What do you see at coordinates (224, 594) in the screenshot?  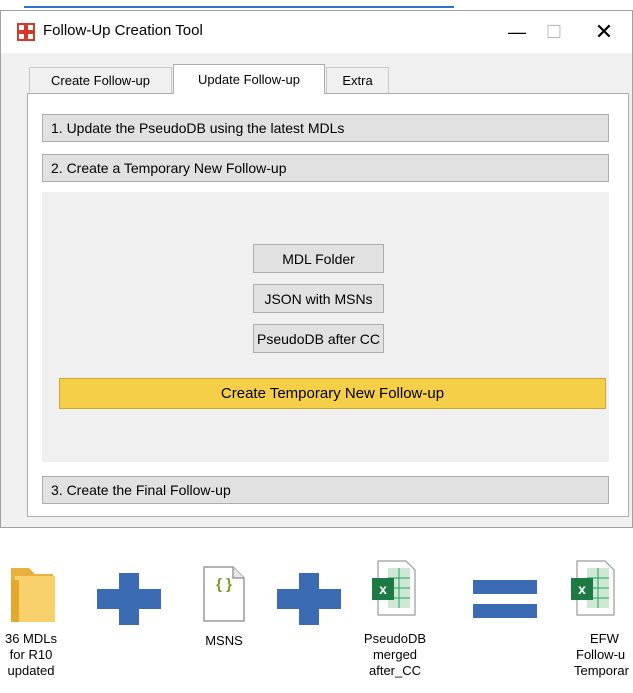 I see `json-file-icon` at bounding box center [224, 594].